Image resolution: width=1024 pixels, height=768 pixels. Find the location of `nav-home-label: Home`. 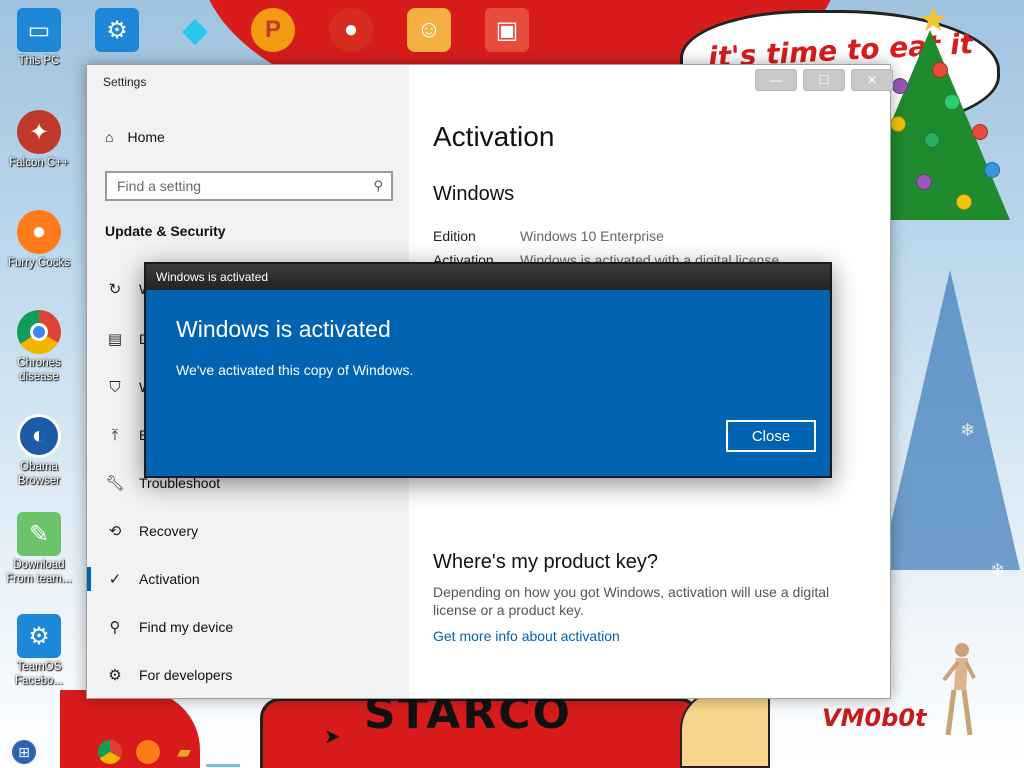

nav-home-label: Home is located at coordinates (146, 137).